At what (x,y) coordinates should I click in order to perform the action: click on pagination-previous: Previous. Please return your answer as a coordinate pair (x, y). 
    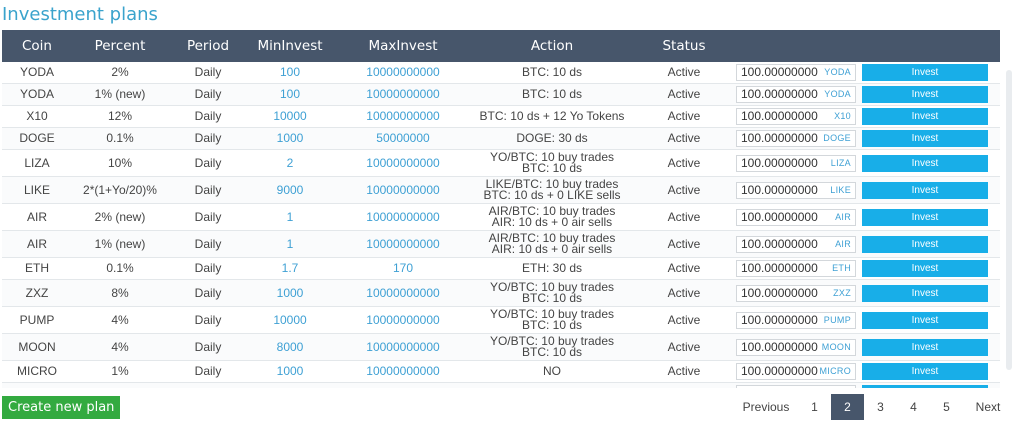
    Looking at the image, I should click on (766, 407).